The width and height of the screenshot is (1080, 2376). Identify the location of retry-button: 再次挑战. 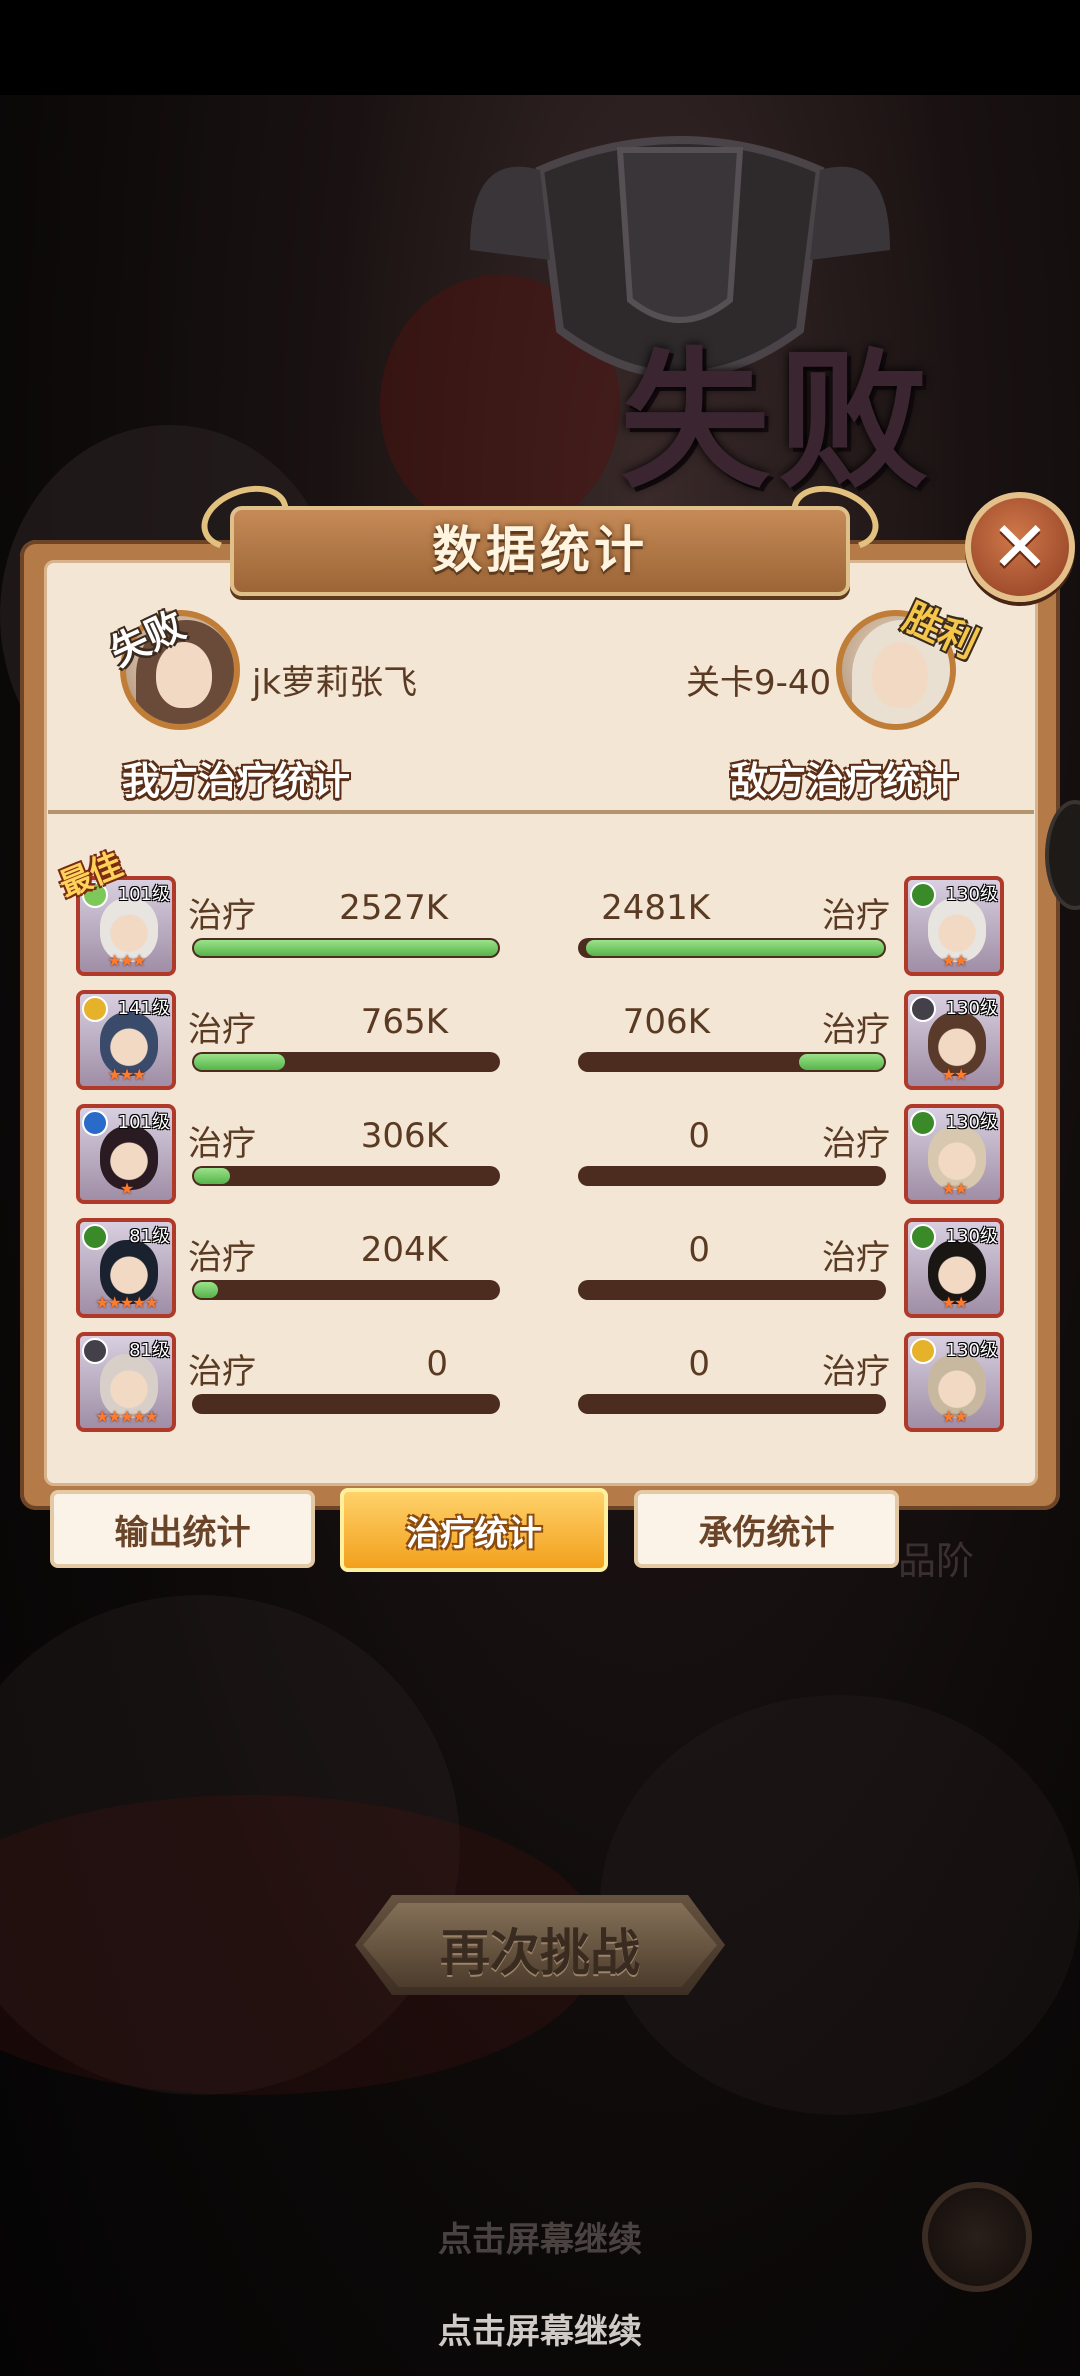
(540, 1945).